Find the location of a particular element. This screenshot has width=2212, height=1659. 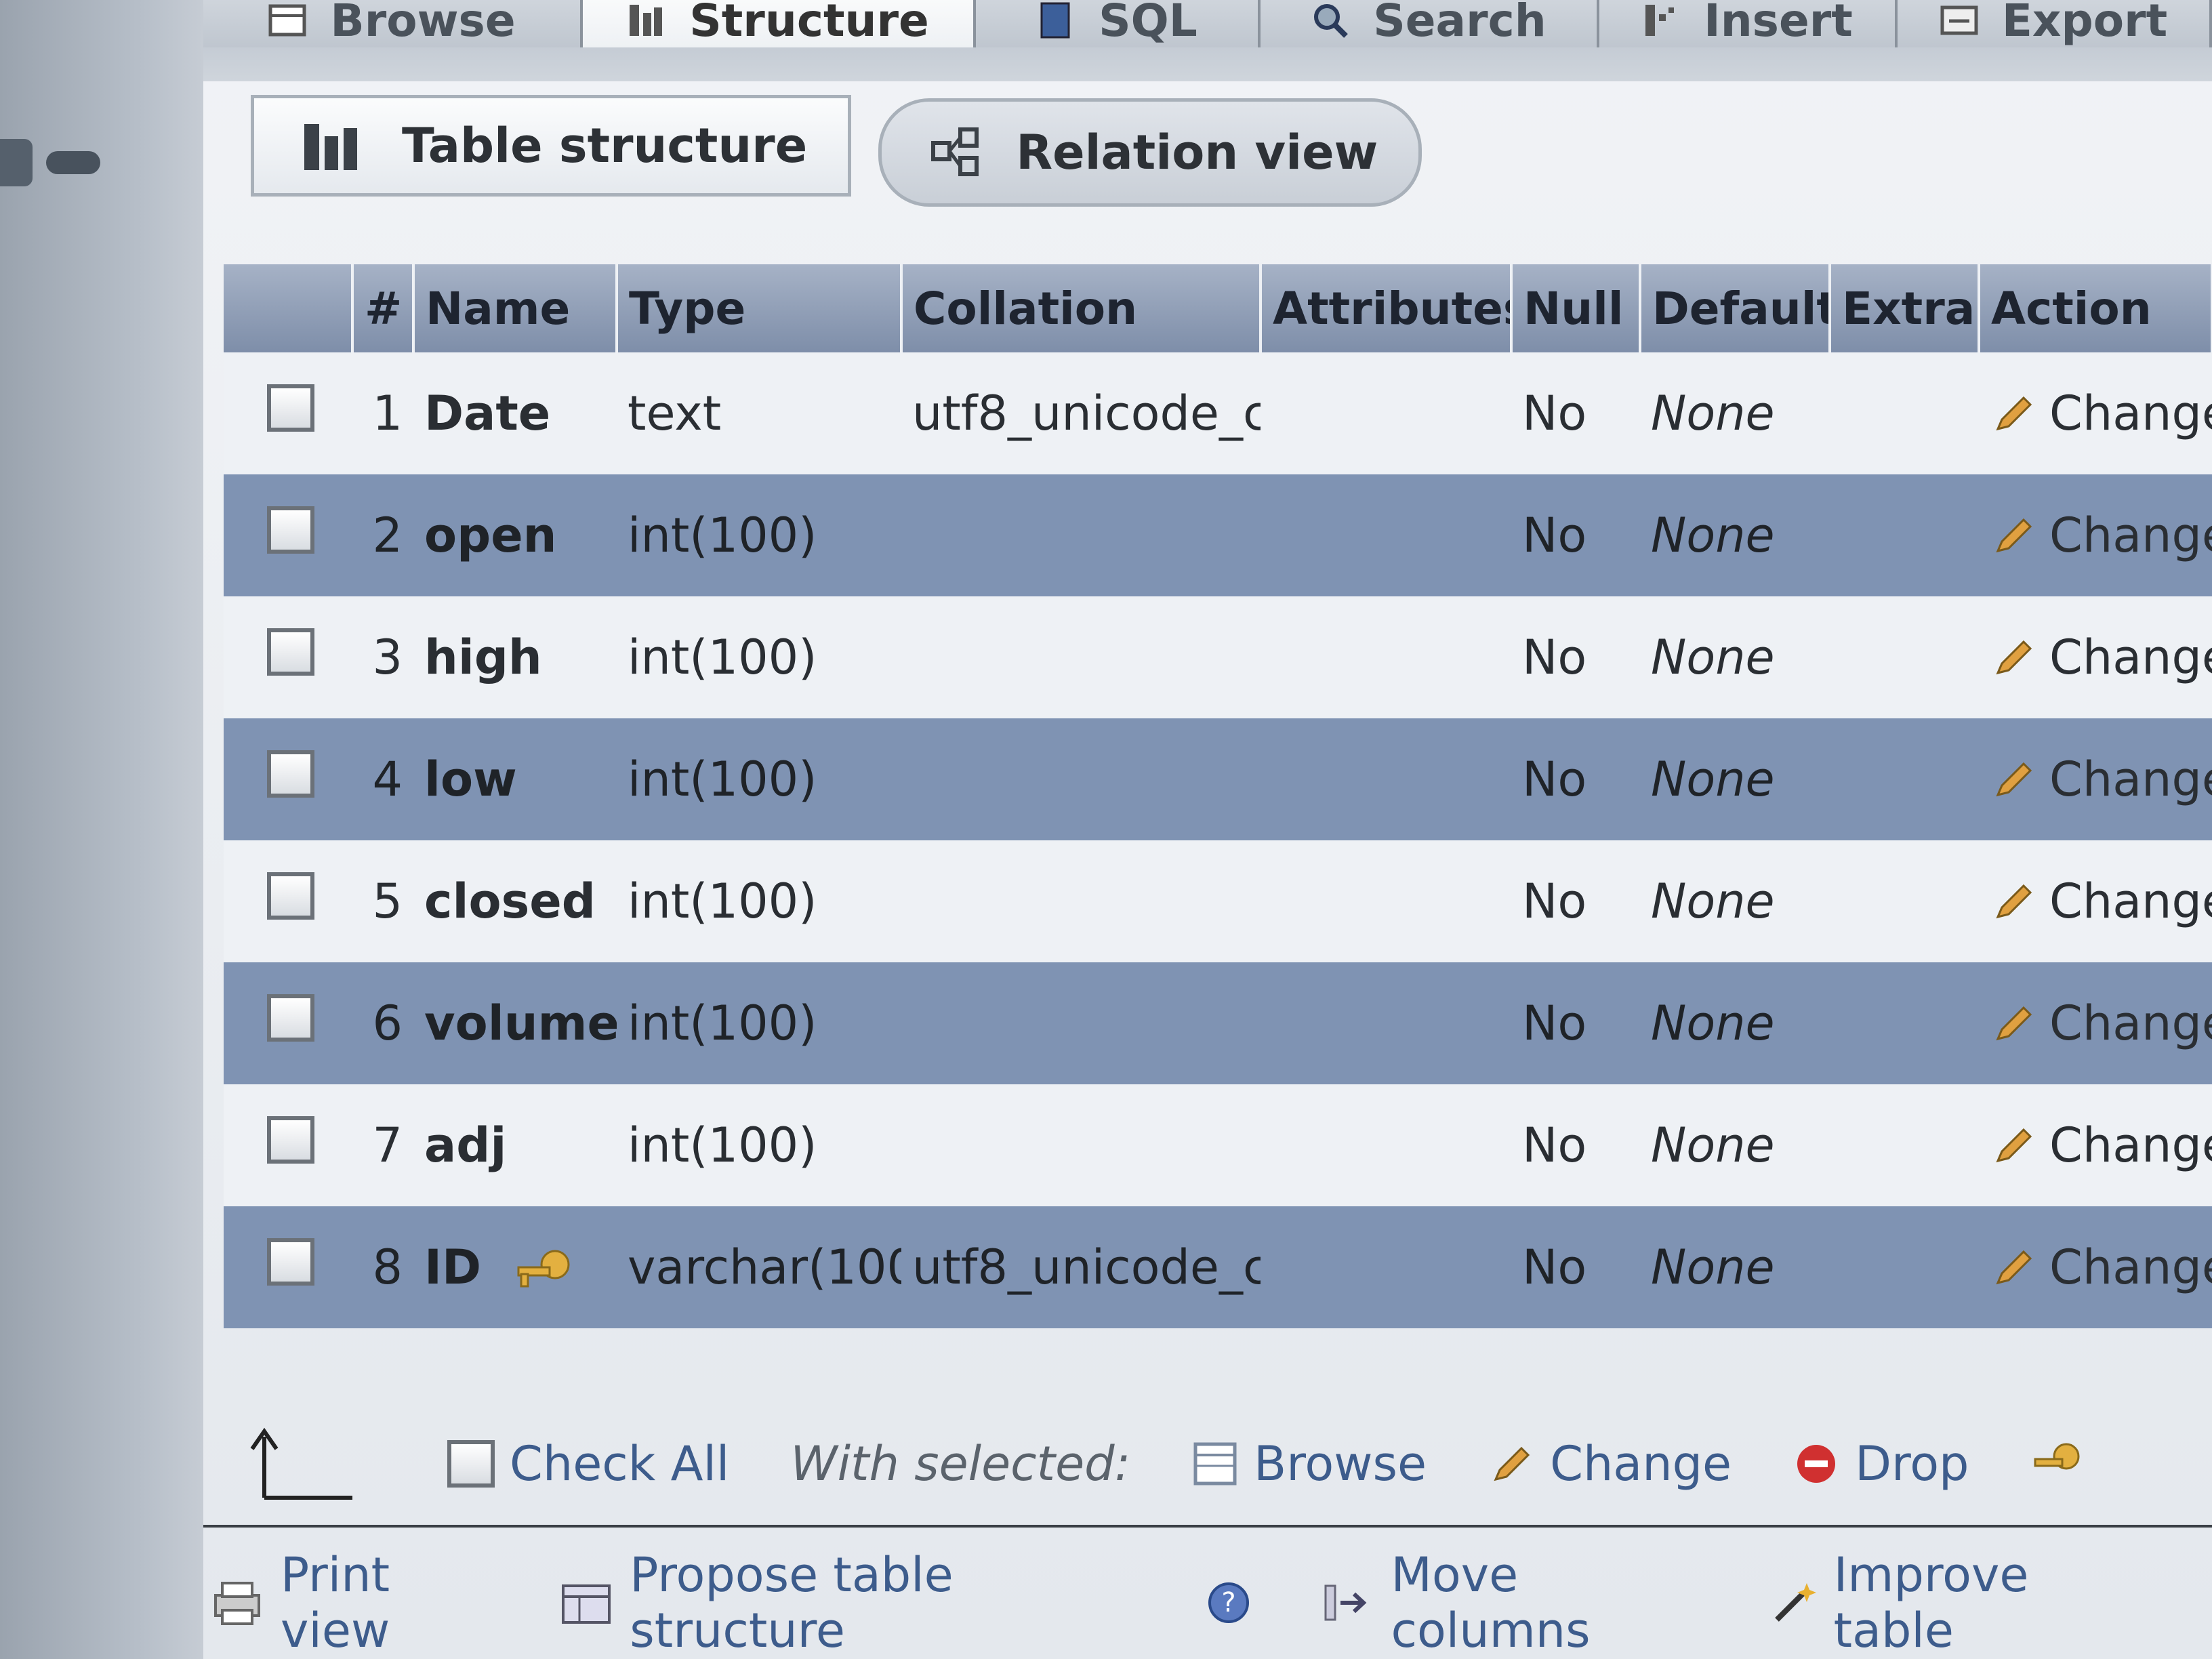

print-view-link: Print view is located at coordinates (350, 1603).